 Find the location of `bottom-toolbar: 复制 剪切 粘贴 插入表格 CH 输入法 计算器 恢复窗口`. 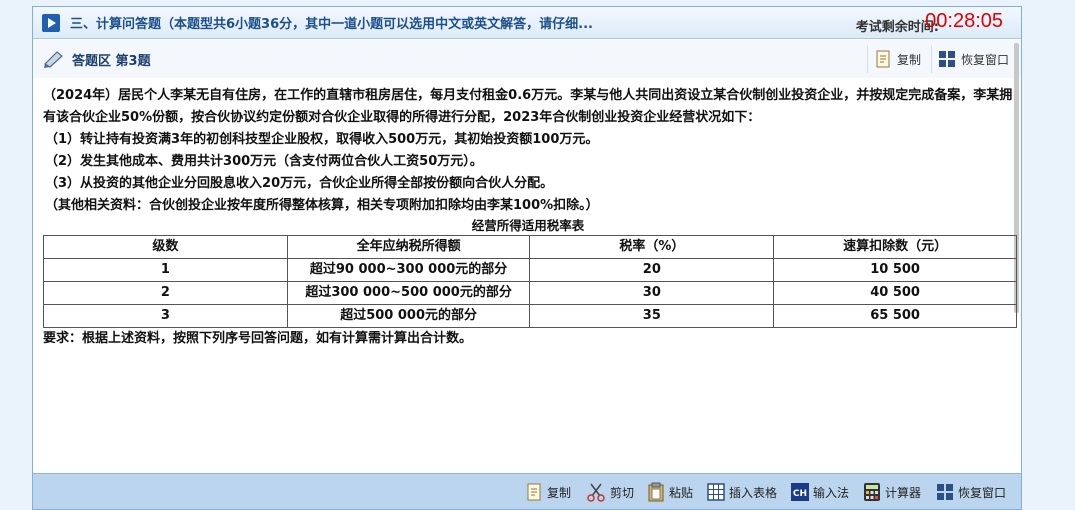

bottom-toolbar: 复制 剪切 粘贴 插入表格 CH 输入法 计算器 恢复窗口 is located at coordinates (527, 491).